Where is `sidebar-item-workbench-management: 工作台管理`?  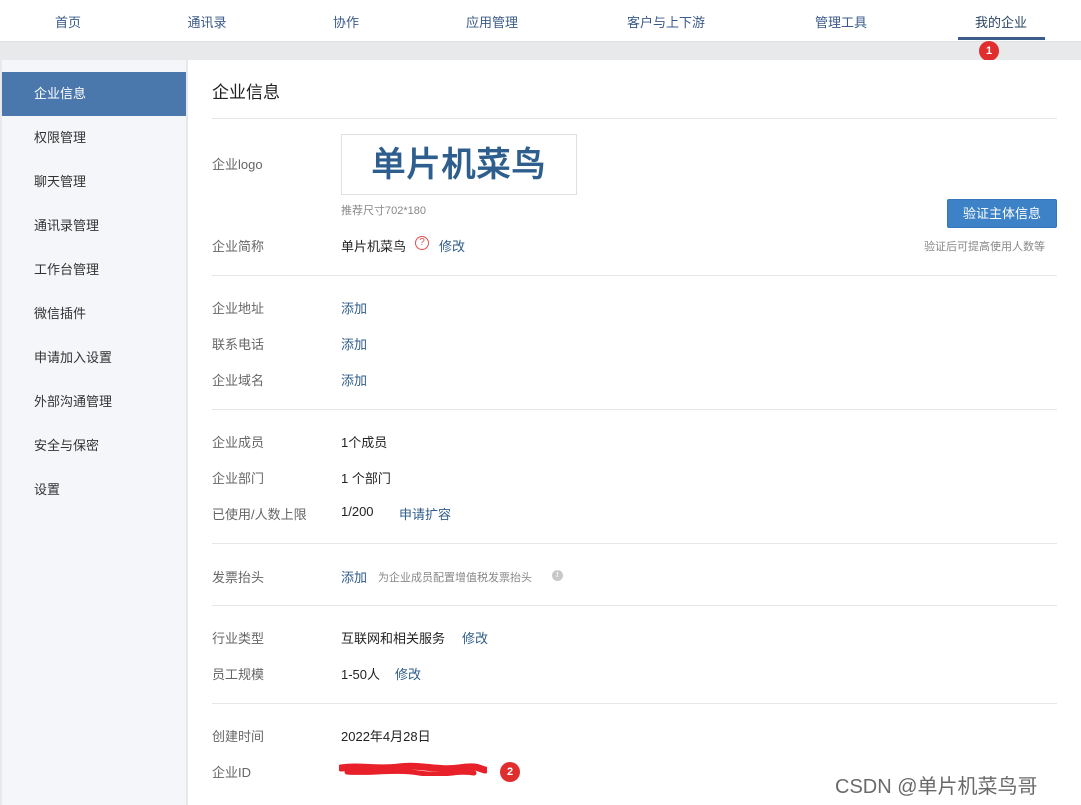 sidebar-item-workbench-management: 工作台管理 is located at coordinates (94, 270).